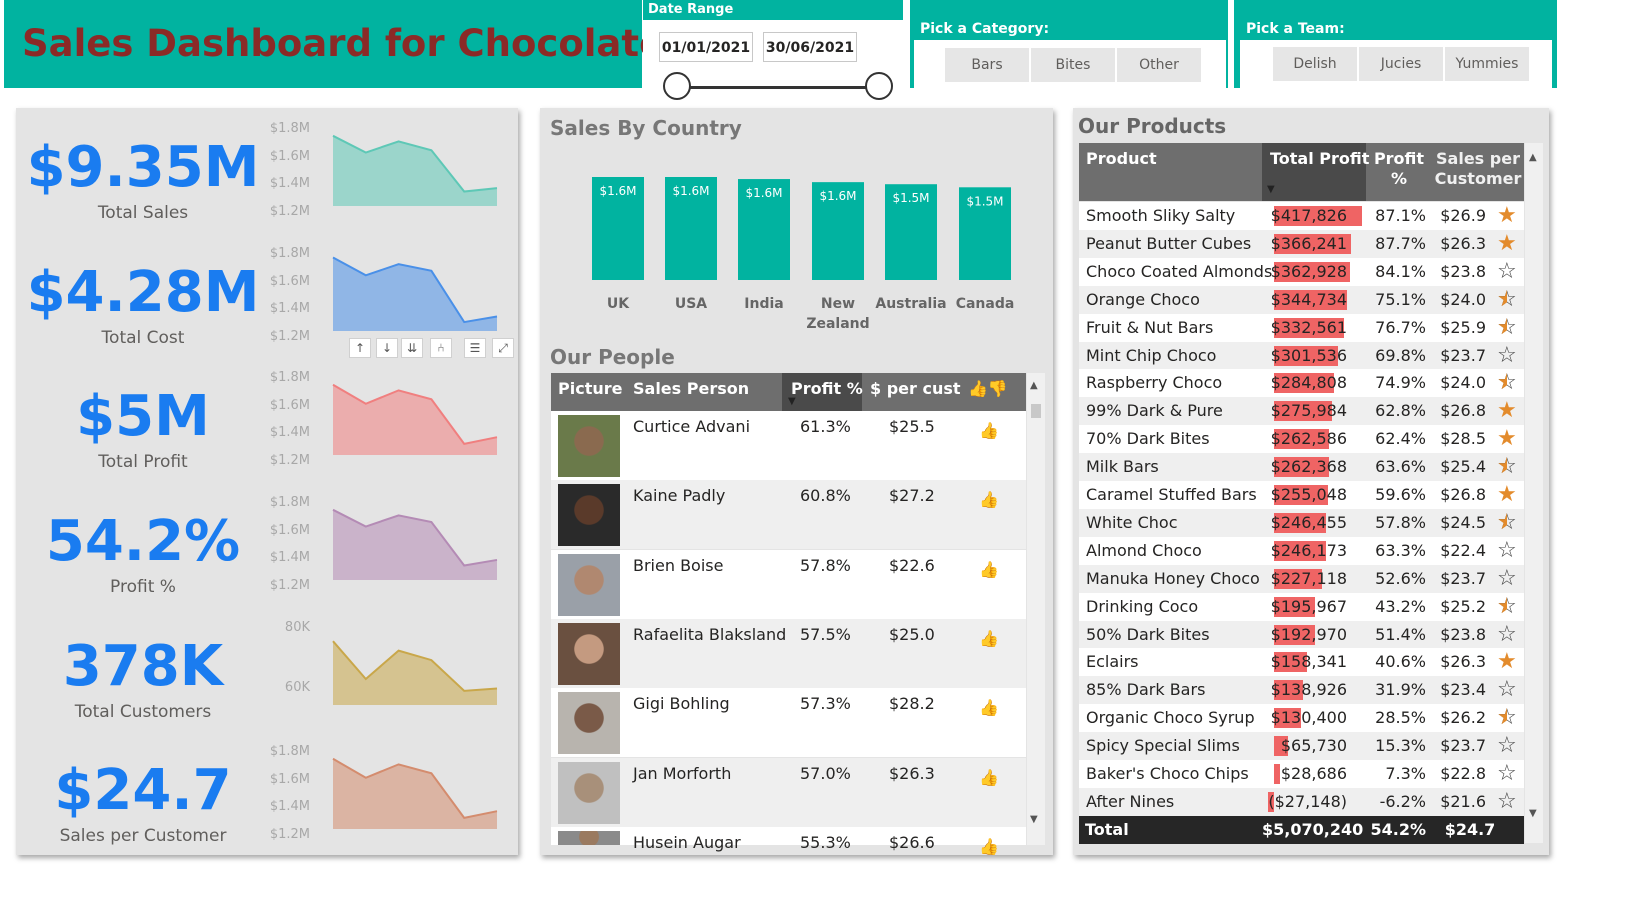  Describe the element at coordinates (1167, 773) in the screenshot. I see `product-name: Baker's Choco Chips` at that location.